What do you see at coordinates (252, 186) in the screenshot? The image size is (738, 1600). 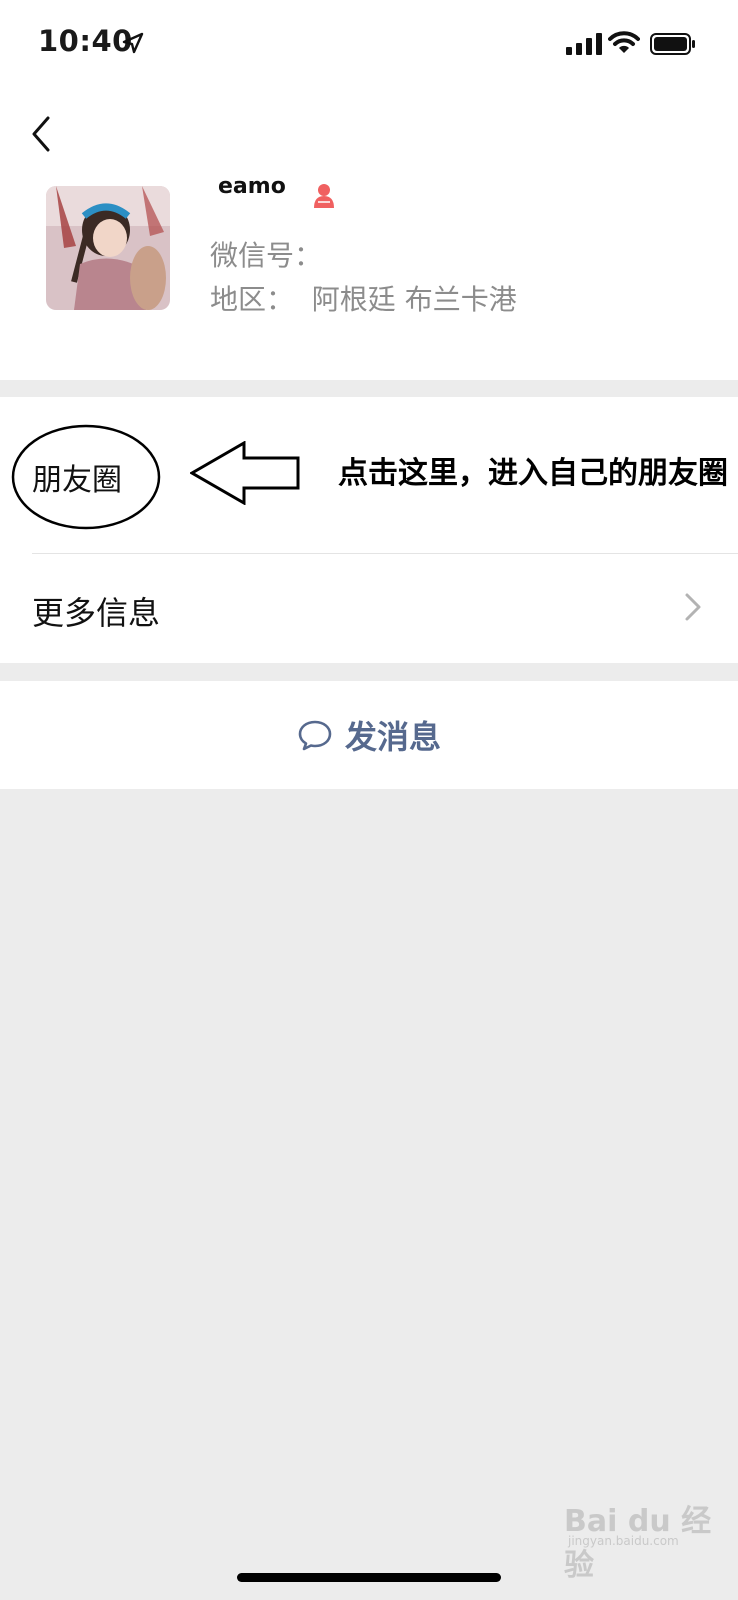 I see `nickname: eamo` at bounding box center [252, 186].